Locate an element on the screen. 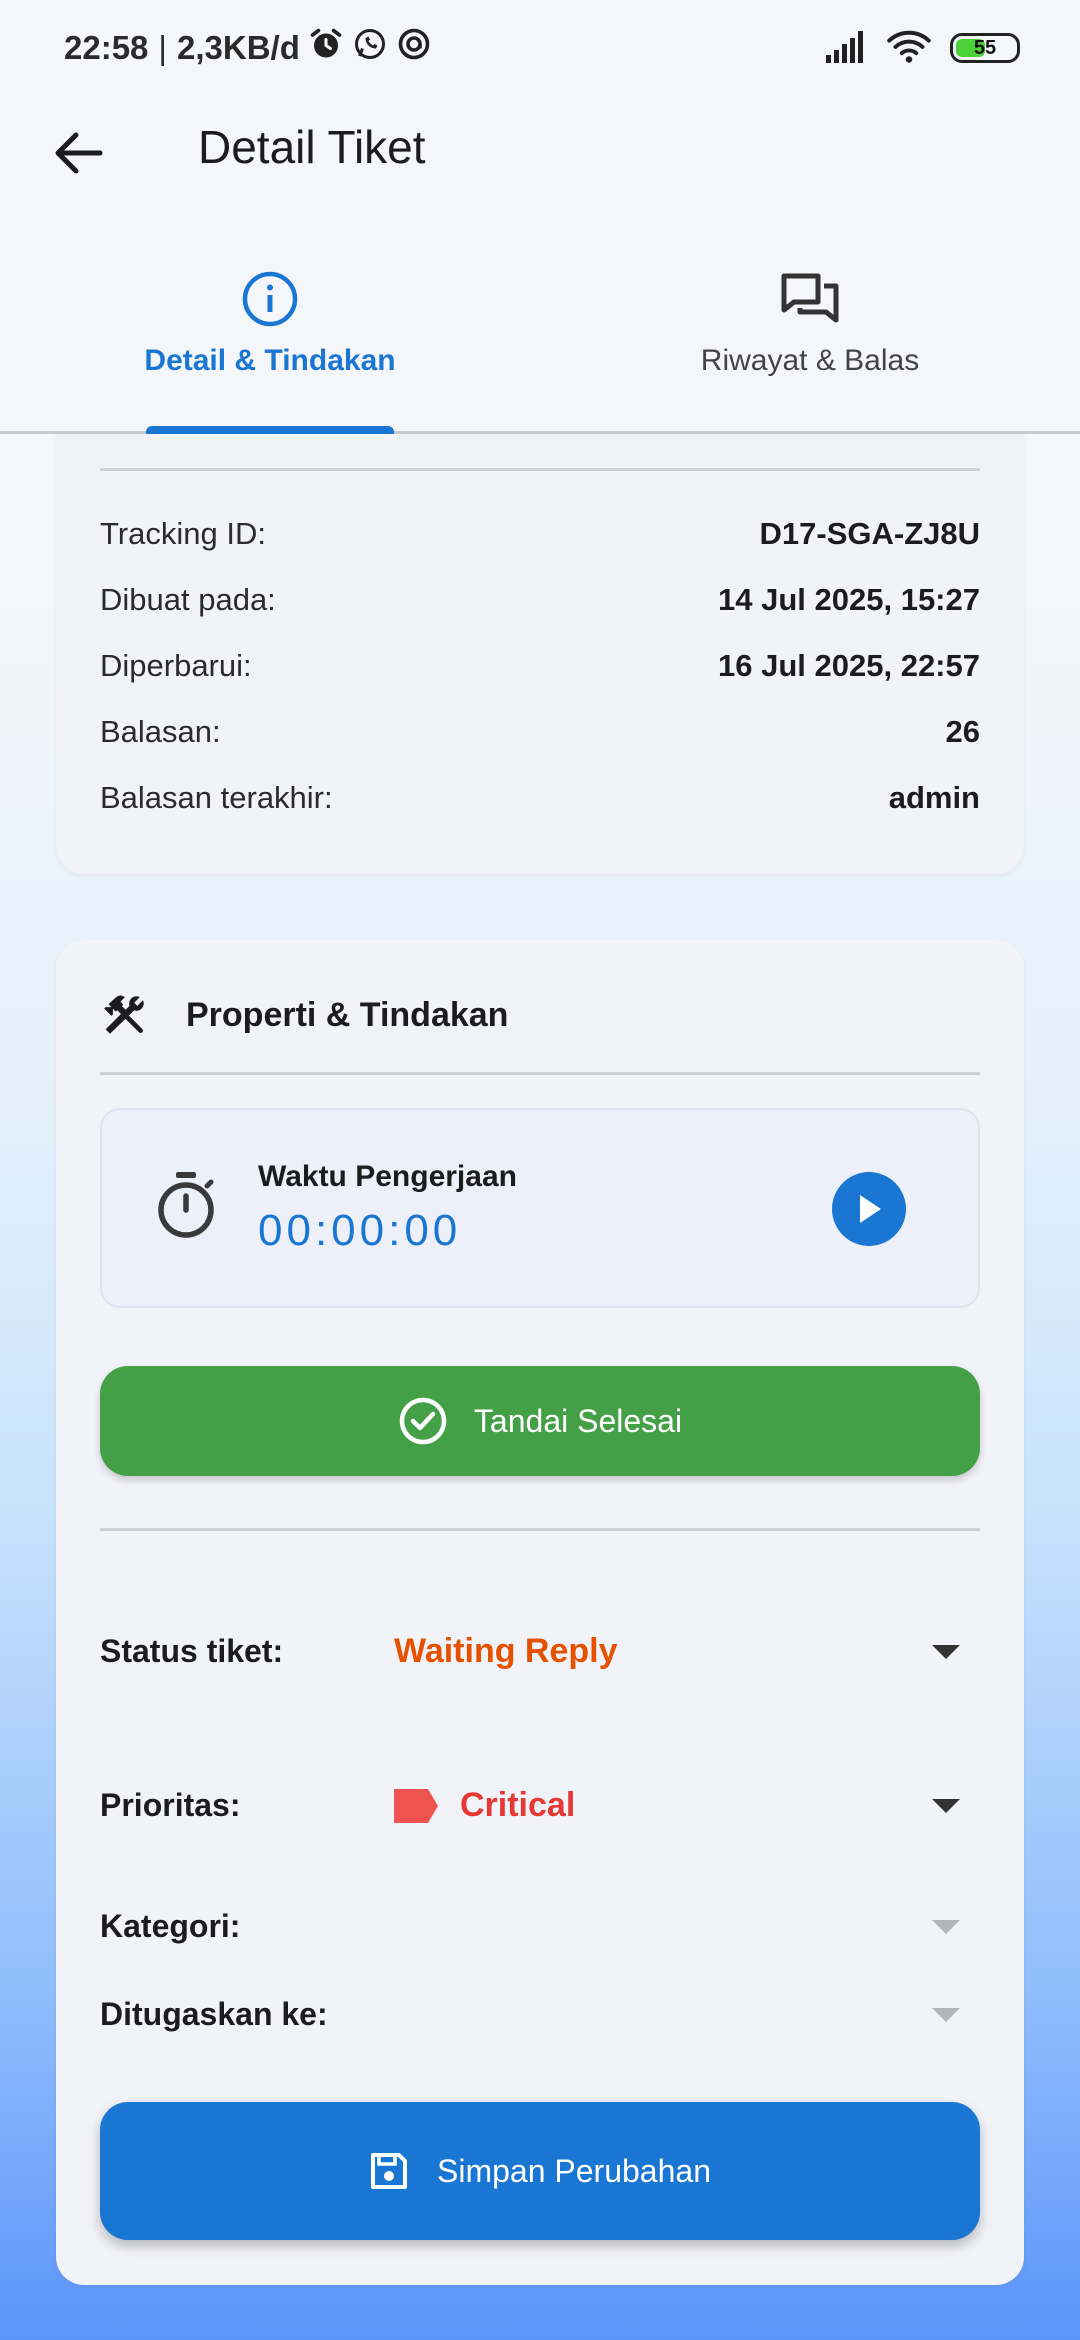 This screenshot has width=1080, height=2340. info-value: D17-SGA-ZJ8U is located at coordinates (870, 533).